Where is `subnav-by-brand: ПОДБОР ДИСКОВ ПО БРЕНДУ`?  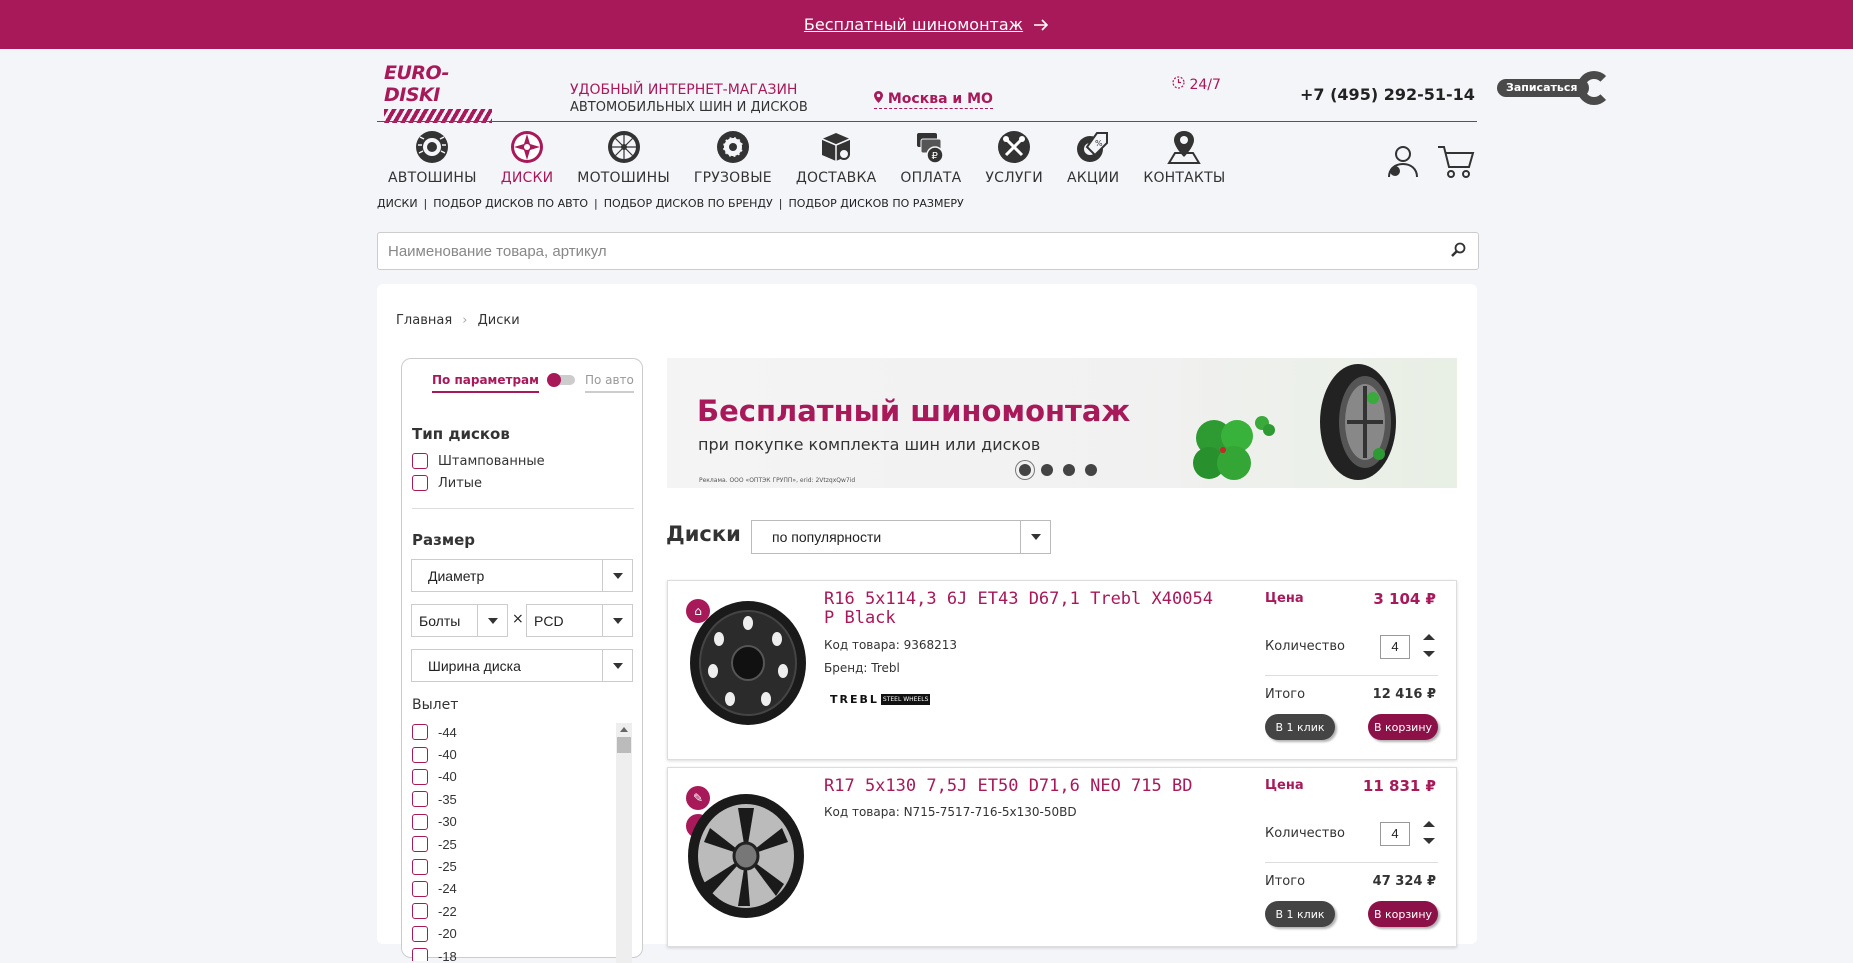
subnav-by-brand: ПОДБОР ДИСКОВ ПО БРЕНДУ is located at coordinates (688, 203).